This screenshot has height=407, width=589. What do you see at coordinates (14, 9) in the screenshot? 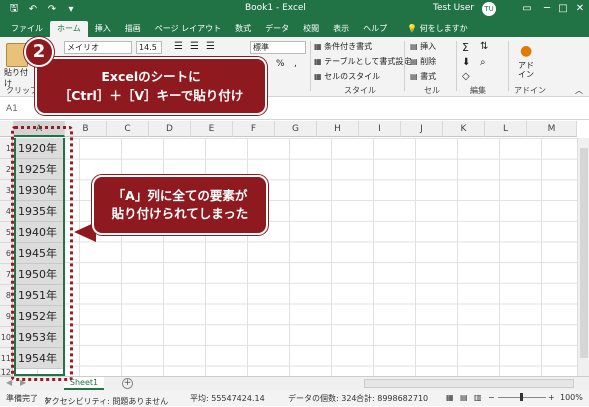
I see `save-icon: 🖫` at bounding box center [14, 9].